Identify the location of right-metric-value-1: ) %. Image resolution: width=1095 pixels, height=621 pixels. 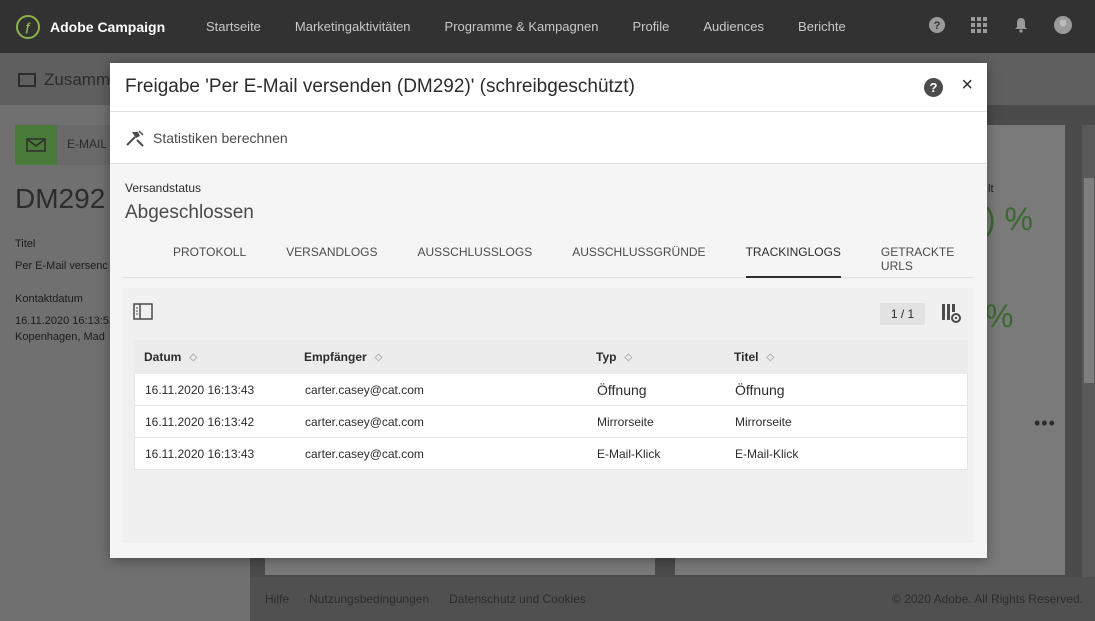
(1009, 219).